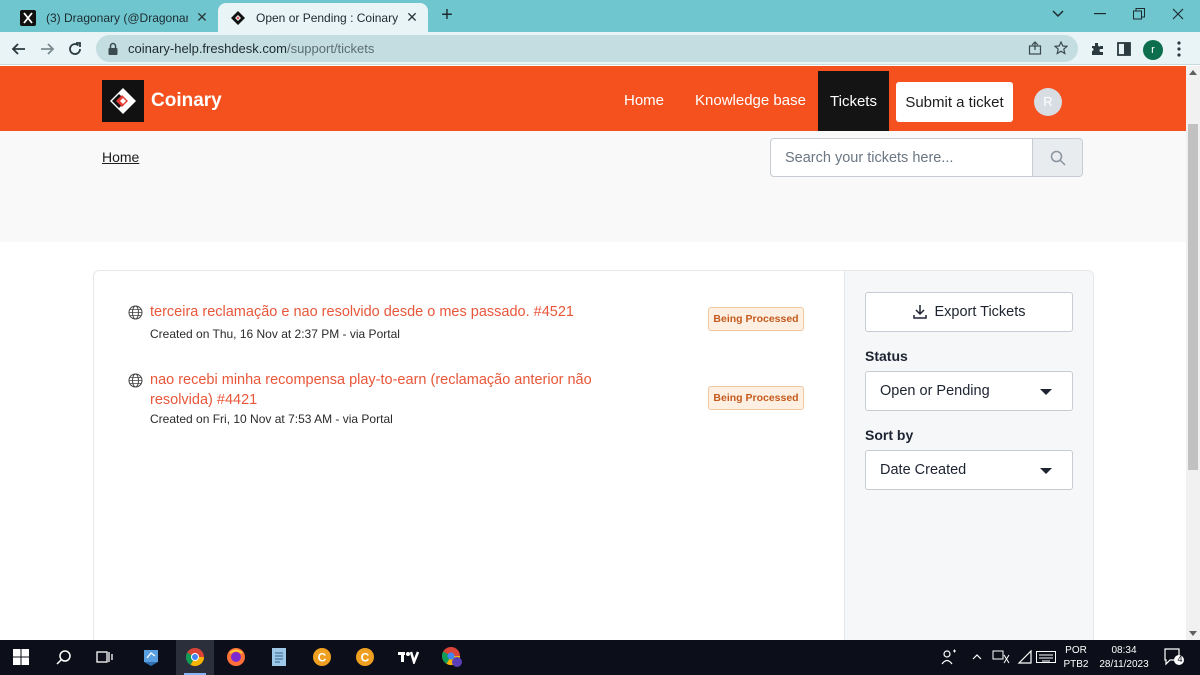  What do you see at coordinates (21, 657) in the screenshot?
I see `windows-start-icon` at bounding box center [21, 657].